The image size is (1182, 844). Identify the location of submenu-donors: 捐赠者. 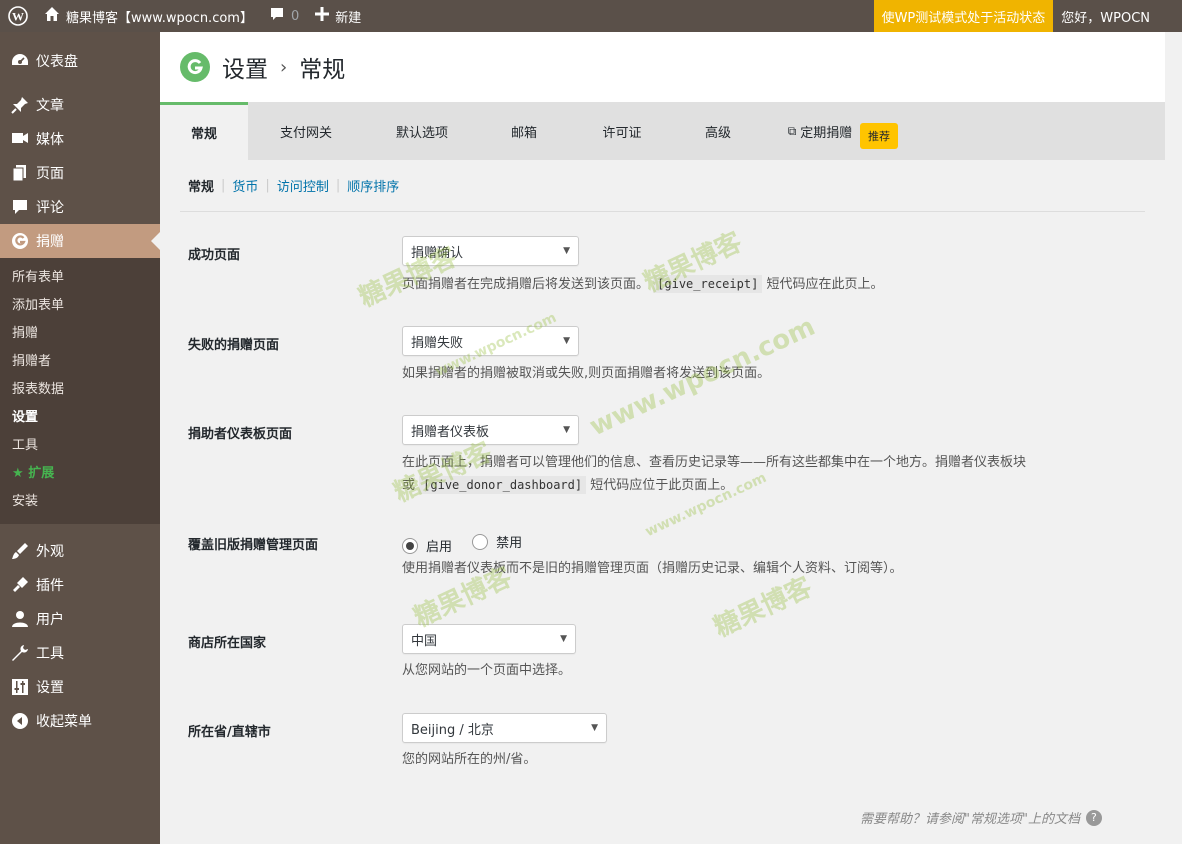
(80, 362).